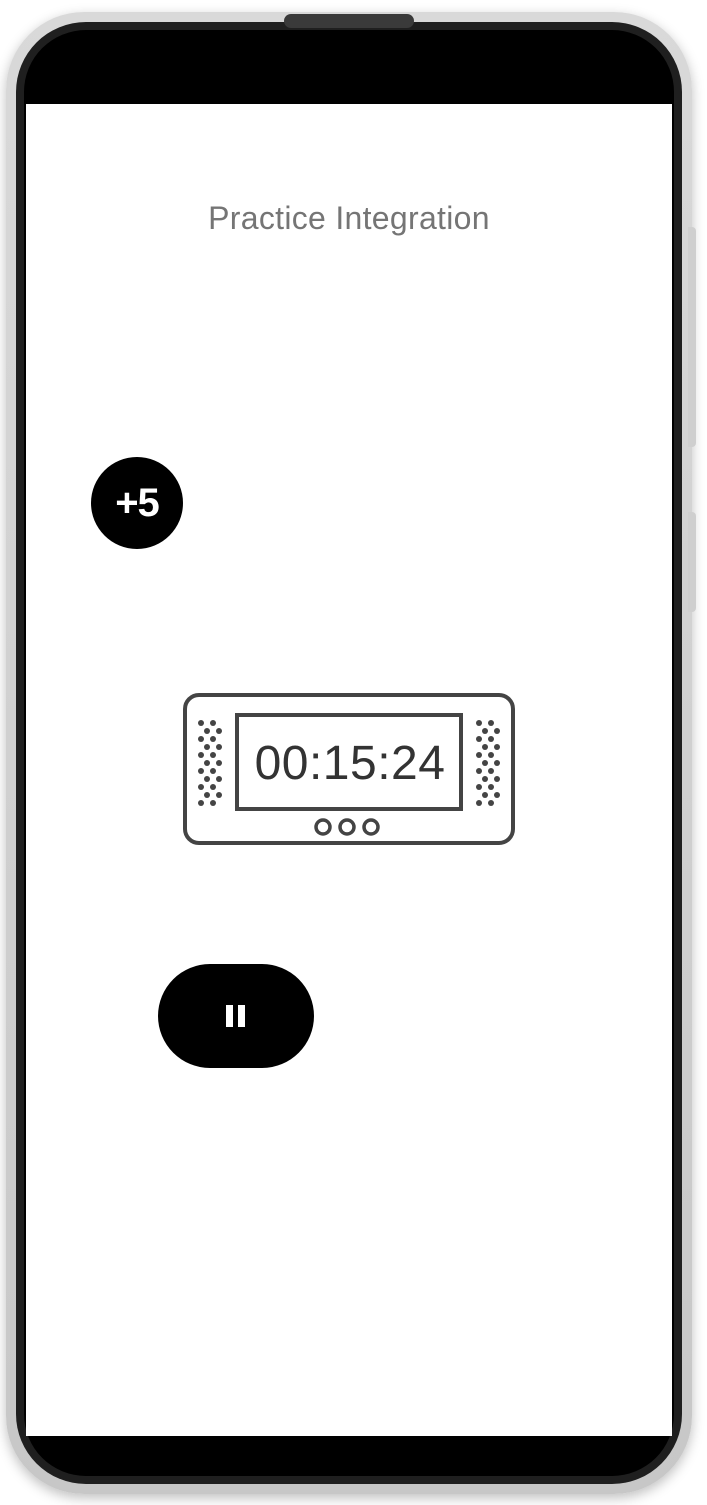 The width and height of the screenshot is (707, 1505). Describe the element at coordinates (349, 218) in the screenshot. I see `page-title: Practice Integration` at that location.